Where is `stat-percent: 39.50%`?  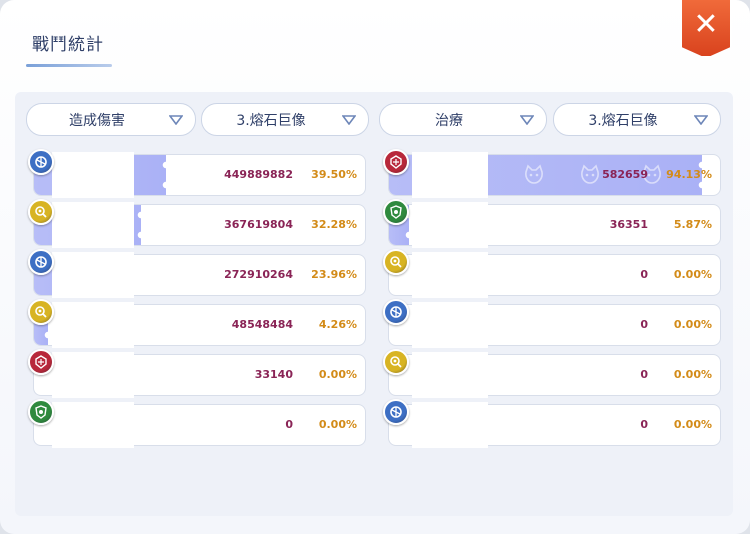 stat-percent: 39.50% is located at coordinates (334, 174).